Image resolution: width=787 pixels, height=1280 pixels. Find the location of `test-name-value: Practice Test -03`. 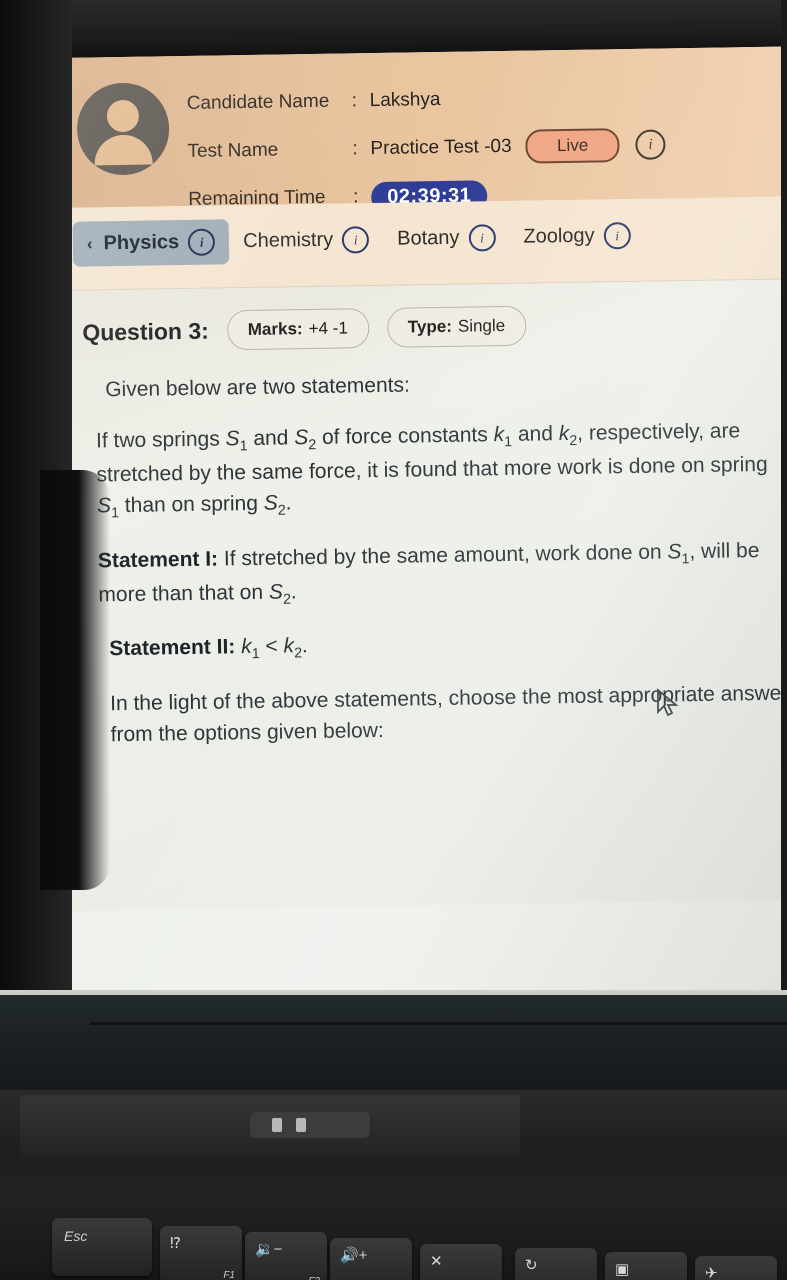

test-name-value: Practice Test -03 is located at coordinates (441, 147).